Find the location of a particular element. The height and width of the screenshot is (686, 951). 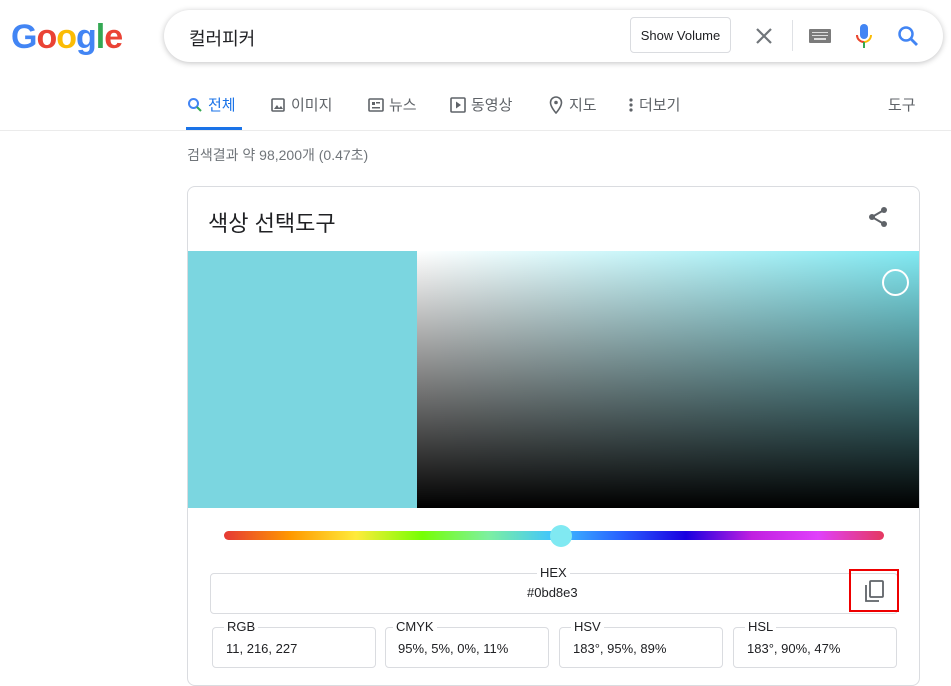

tab-news: 뉴스 is located at coordinates (392, 104).